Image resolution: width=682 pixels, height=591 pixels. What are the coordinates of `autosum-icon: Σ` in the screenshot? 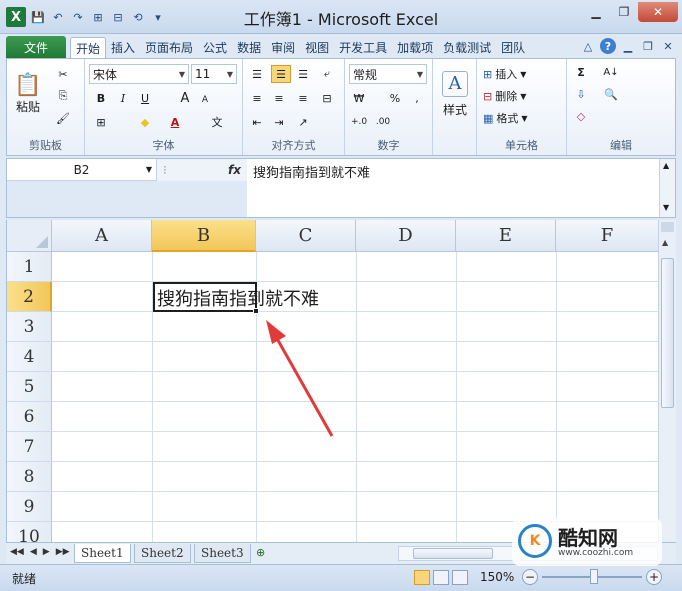 It's located at (581, 72).